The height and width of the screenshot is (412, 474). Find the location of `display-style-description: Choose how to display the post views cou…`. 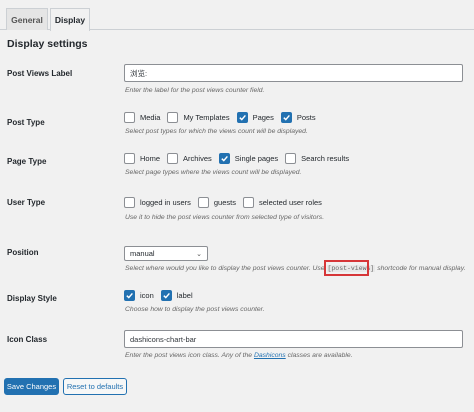

display-style-description: Choose how to display the post views cou… is located at coordinates (195, 309).